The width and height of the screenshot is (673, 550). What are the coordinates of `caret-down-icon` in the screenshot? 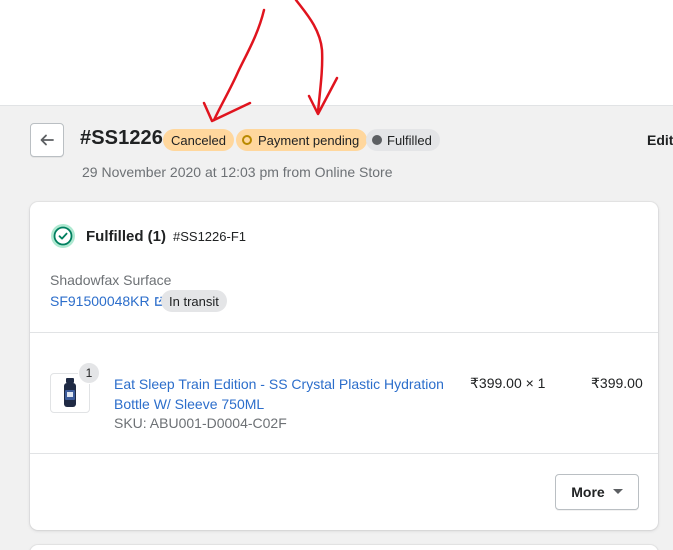 It's located at (617, 491).